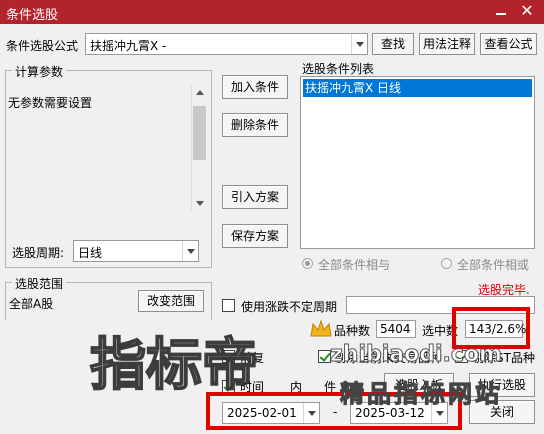  Describe the element at coordinates (128, 46) in the screenshot. I see `formula-value: 扶摇冲九霄X -` at that location.